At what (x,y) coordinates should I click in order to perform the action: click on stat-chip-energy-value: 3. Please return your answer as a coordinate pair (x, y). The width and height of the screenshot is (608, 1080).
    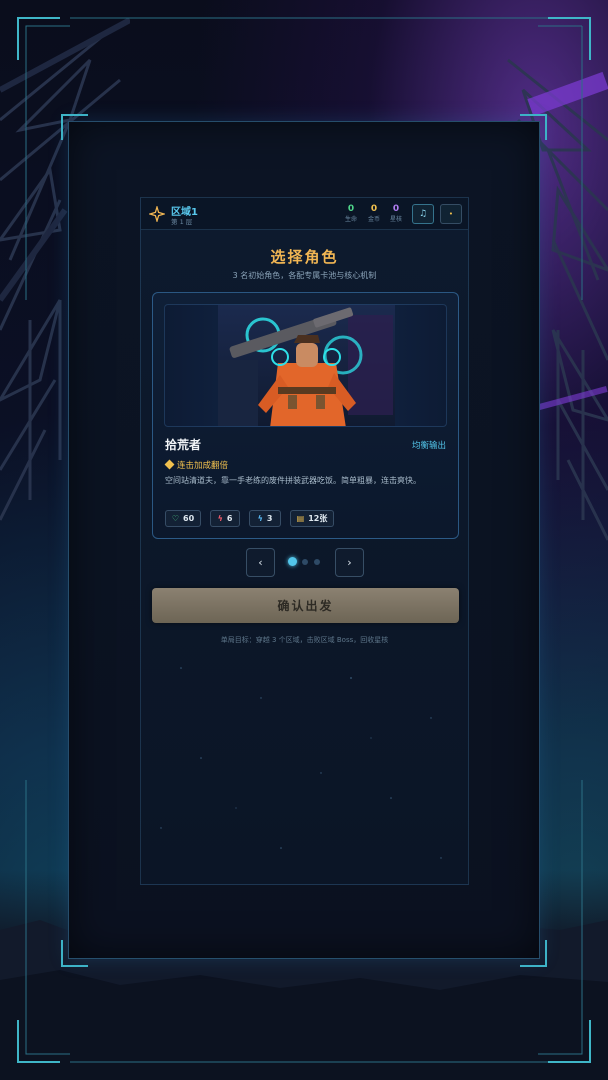
    Looking at the image, I should click on (269, 518).